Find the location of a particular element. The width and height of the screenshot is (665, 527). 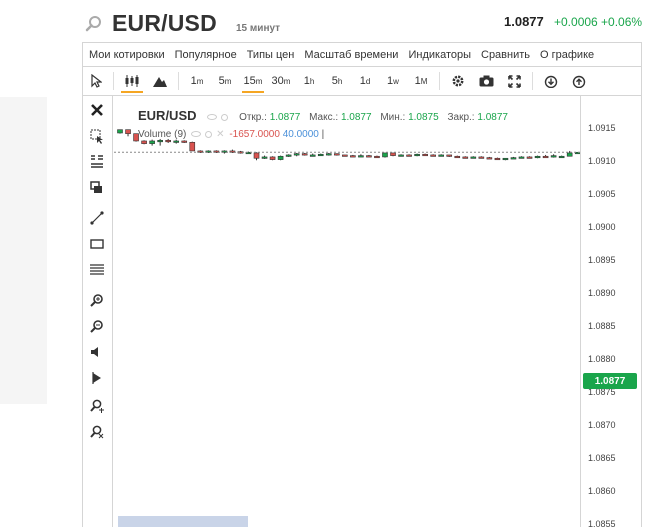

price-tick-label: 1.0910 is located at coordinates (602, 161).